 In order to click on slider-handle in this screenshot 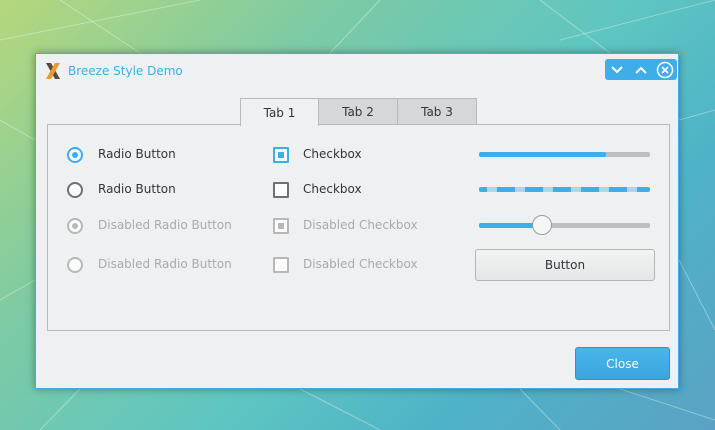, I will do `click(542, 225)`.